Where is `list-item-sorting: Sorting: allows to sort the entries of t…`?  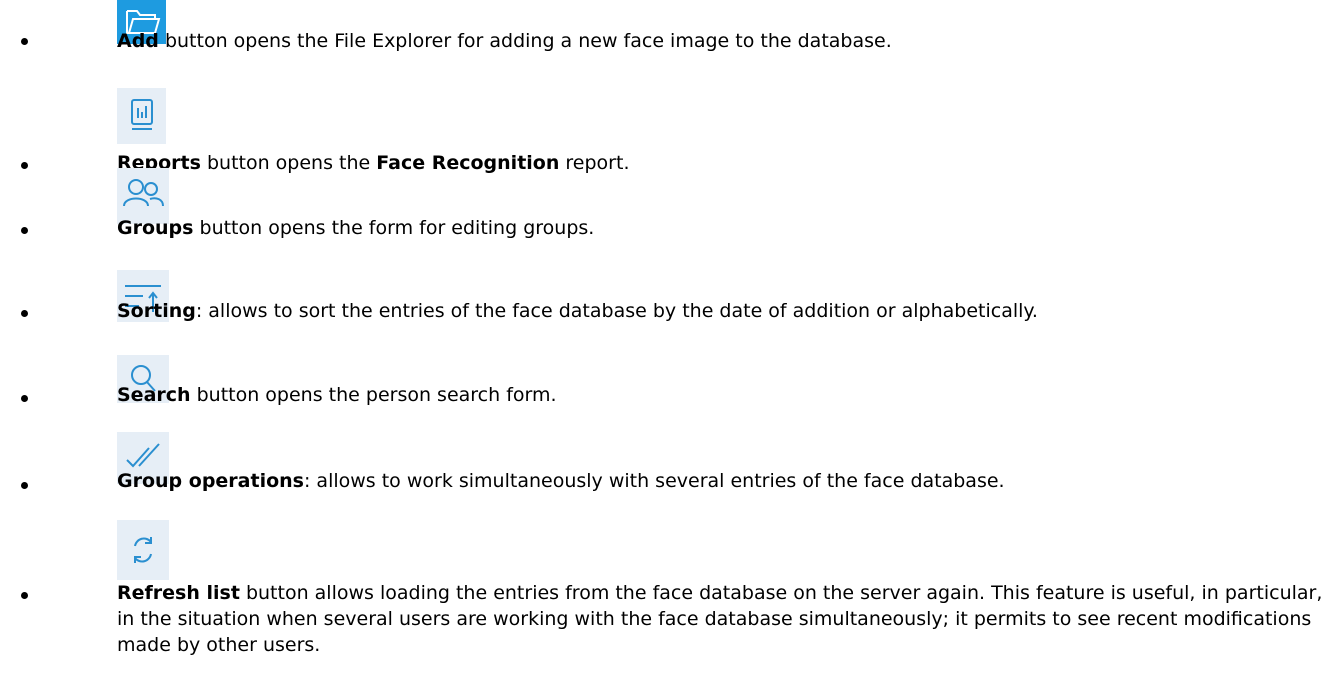
list-item-sorting: Sorting: allows to sort the entries of t… is located at coordinates (669, 310).